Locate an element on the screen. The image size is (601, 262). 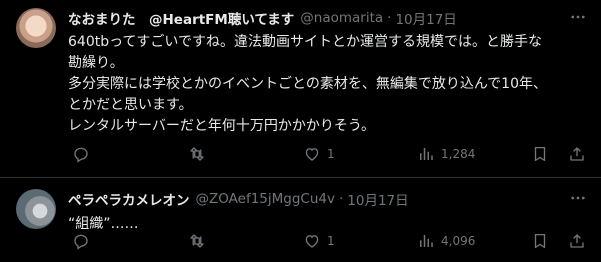
tweet-text-line: とかだと思います。 is located at coordinates (130, 105).